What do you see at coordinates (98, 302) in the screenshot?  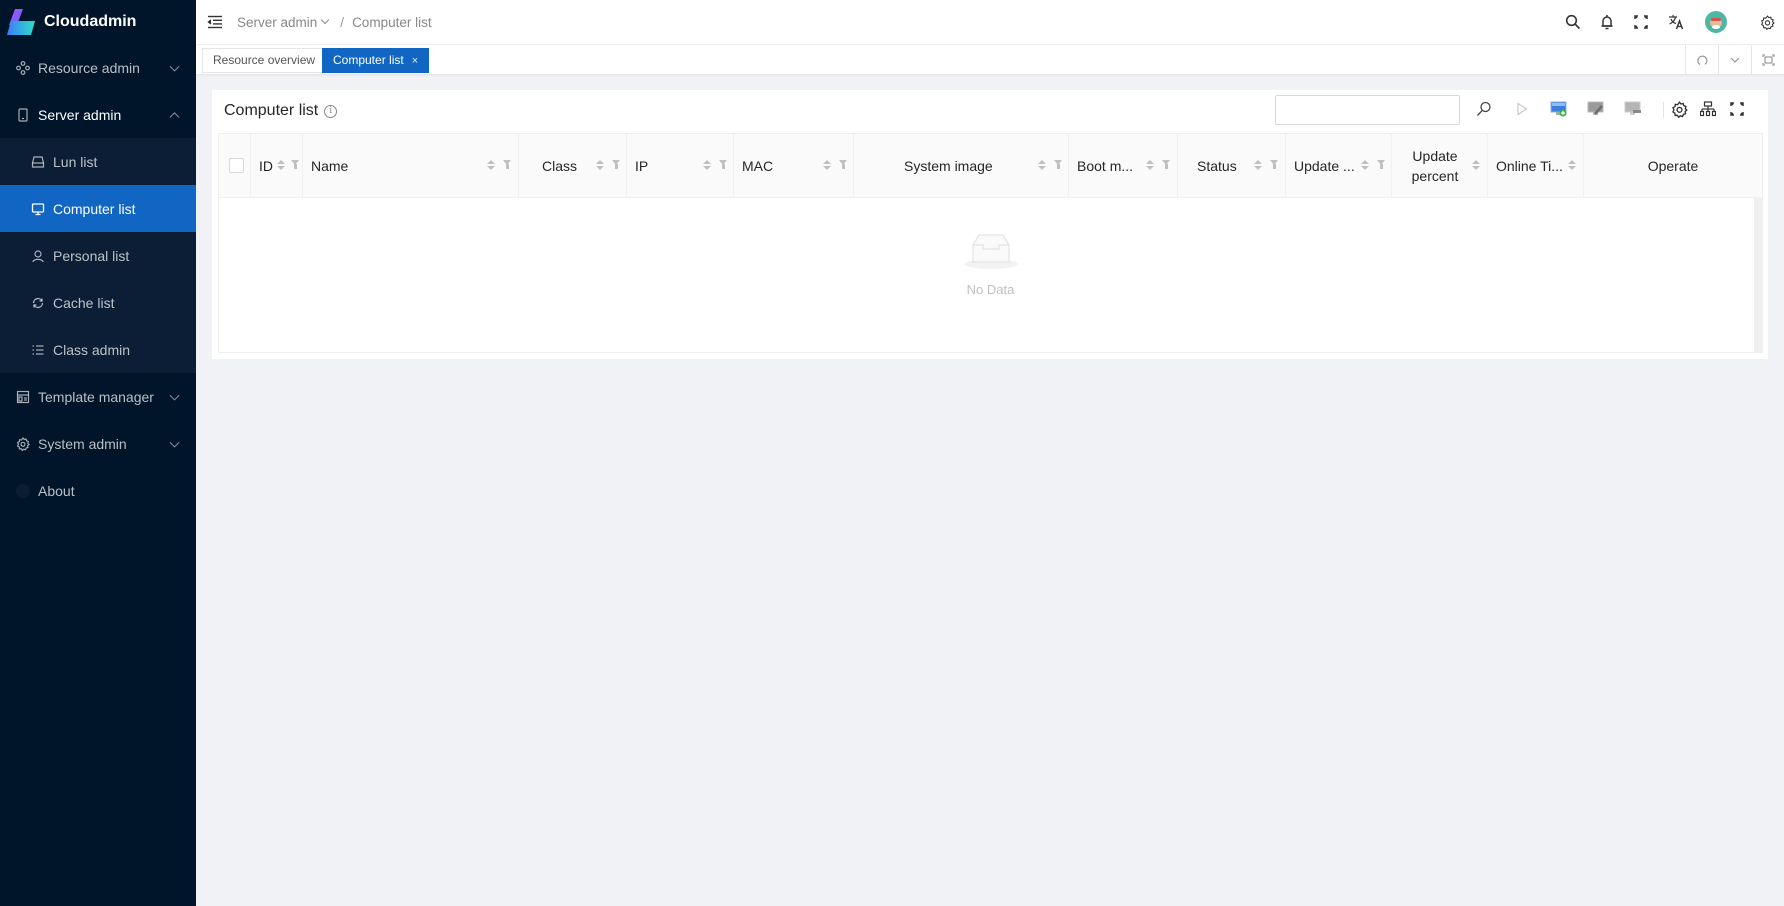 I see `sidebar-item-cache-list: Cache list` at bounding box center [98, 302].